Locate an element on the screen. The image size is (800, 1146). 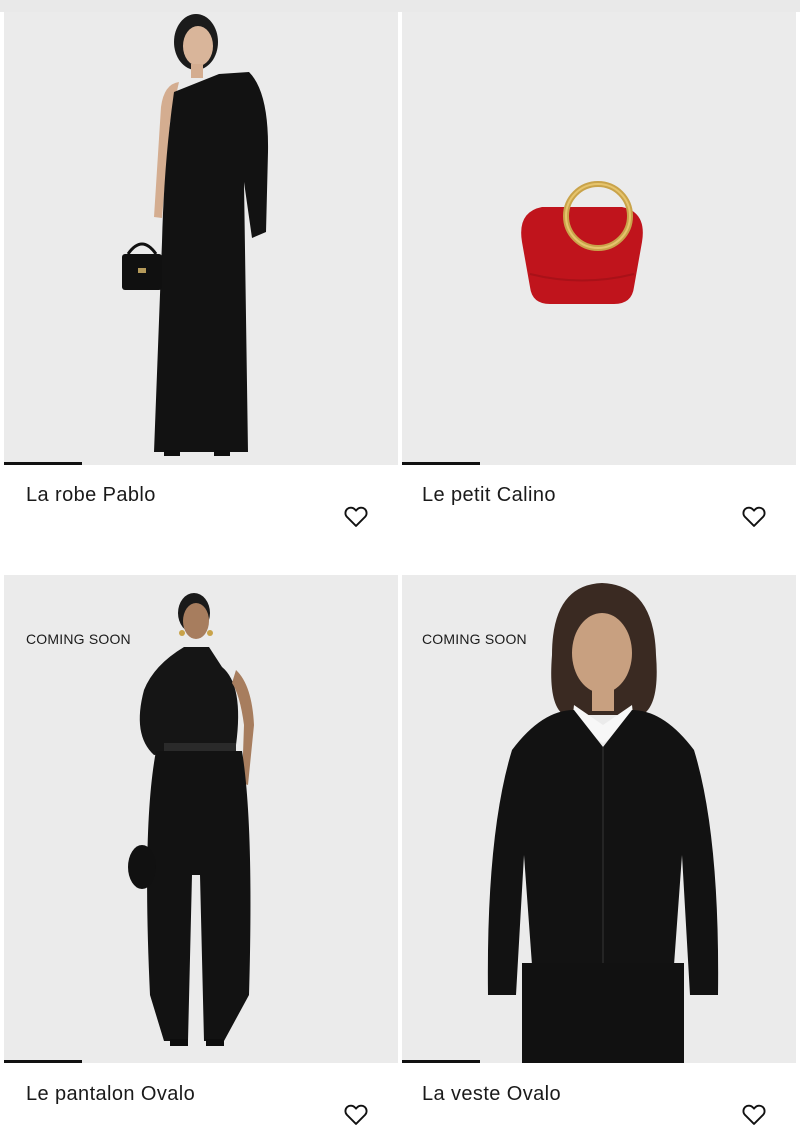
top-divider is located at coordinates (400, 6).